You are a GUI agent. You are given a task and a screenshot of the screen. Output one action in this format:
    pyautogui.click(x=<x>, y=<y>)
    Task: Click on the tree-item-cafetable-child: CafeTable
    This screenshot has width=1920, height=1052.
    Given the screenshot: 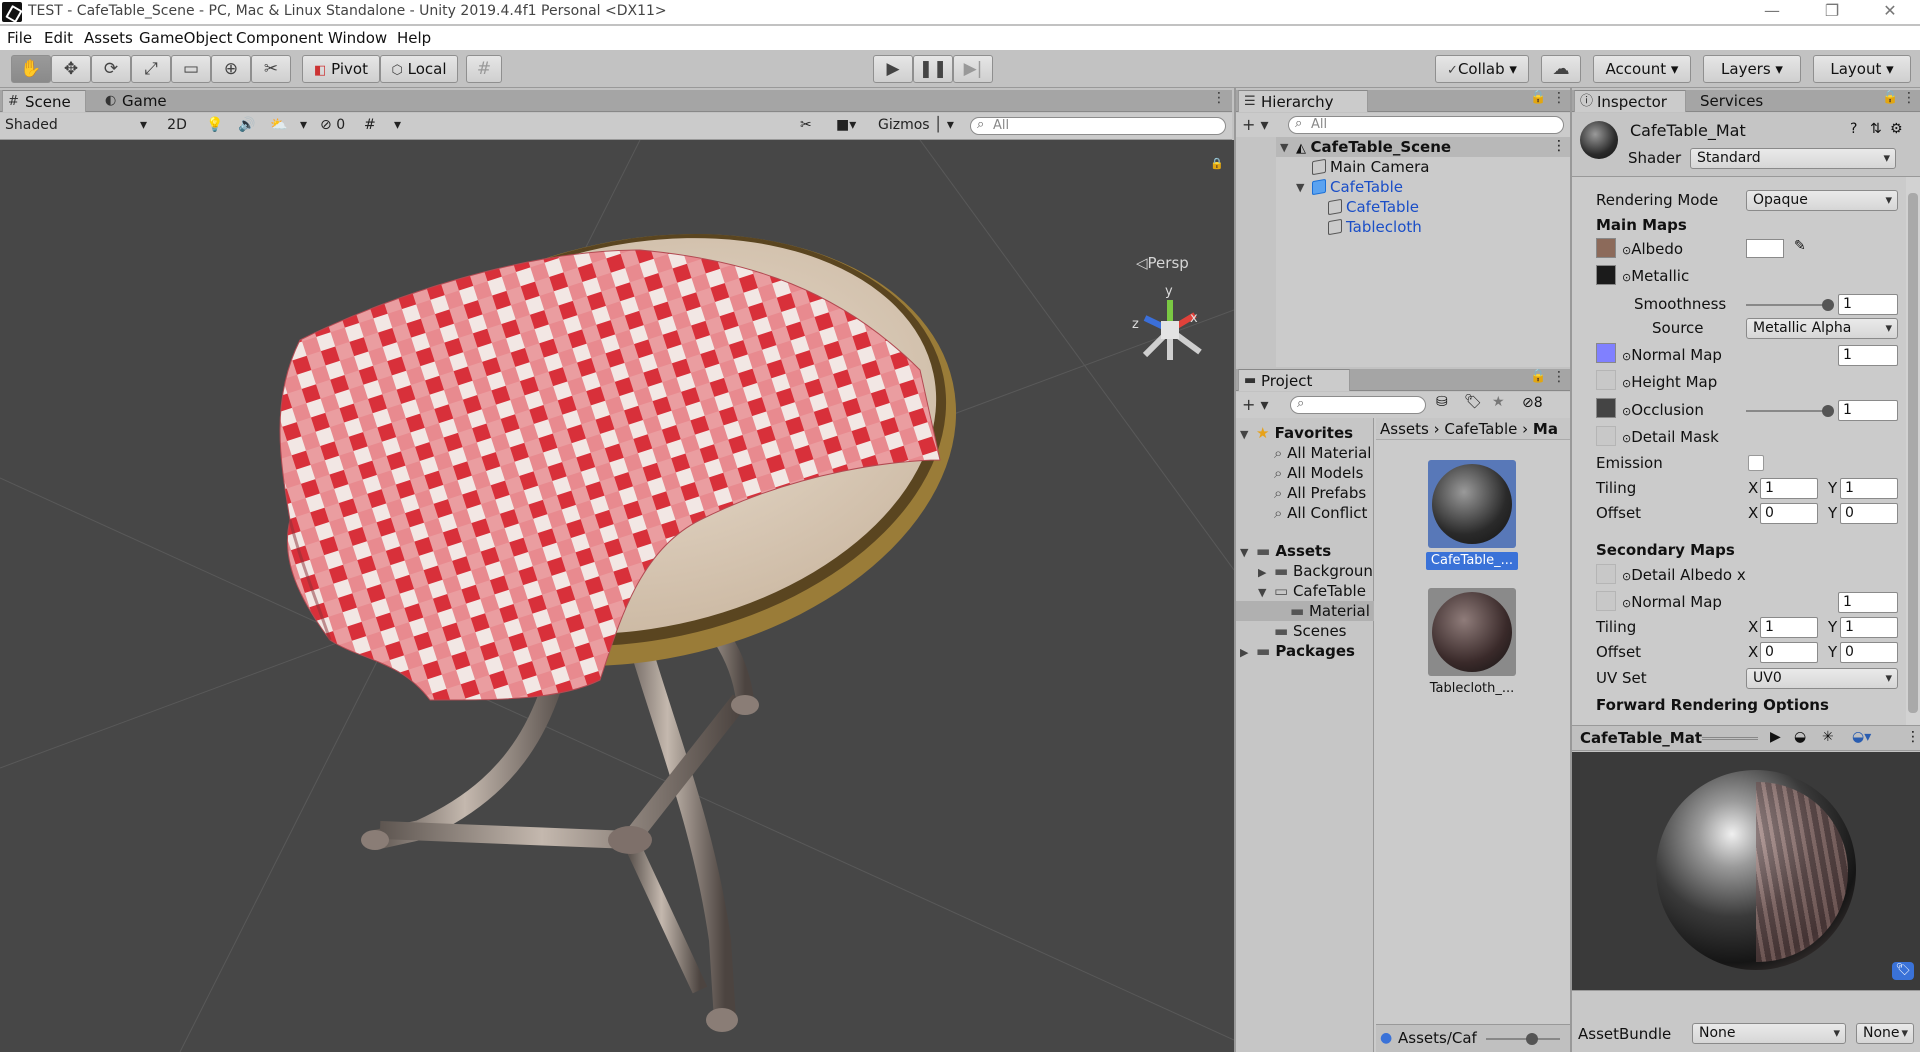 What is the action you would take?
    pyautogui.click(x=1373, y=207)
    